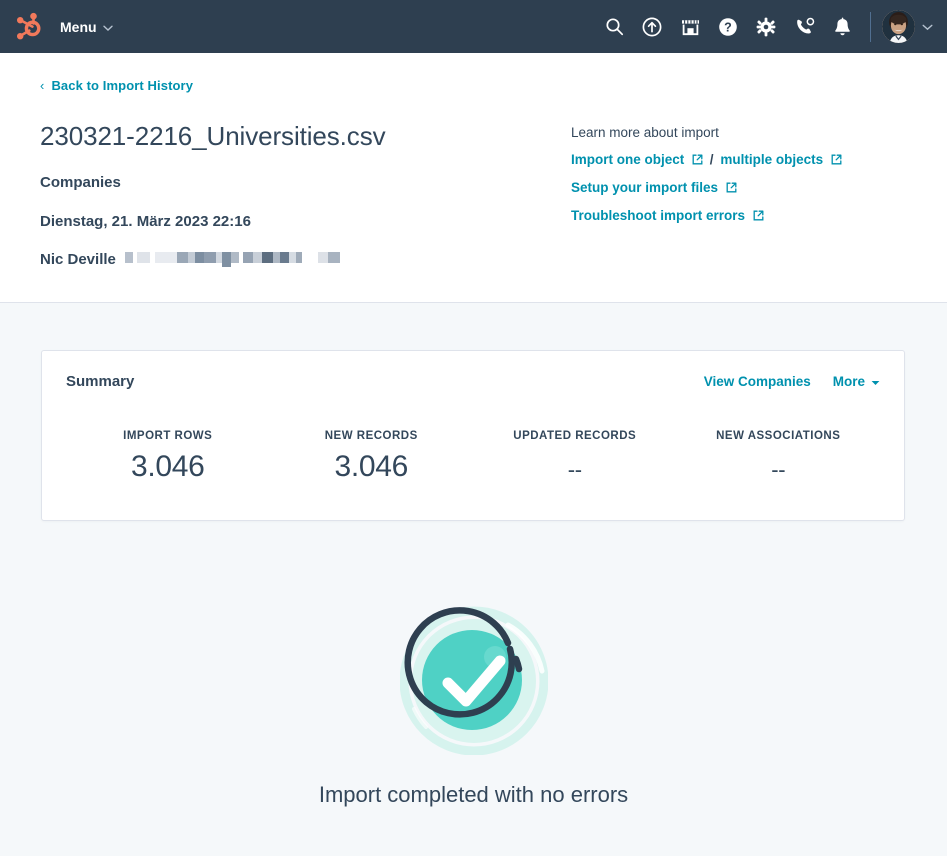  What do you see at coordinates (78, 259) in the screenshot?
I see `import-user-name: Nic Deville` at bounding box center [78, 259].